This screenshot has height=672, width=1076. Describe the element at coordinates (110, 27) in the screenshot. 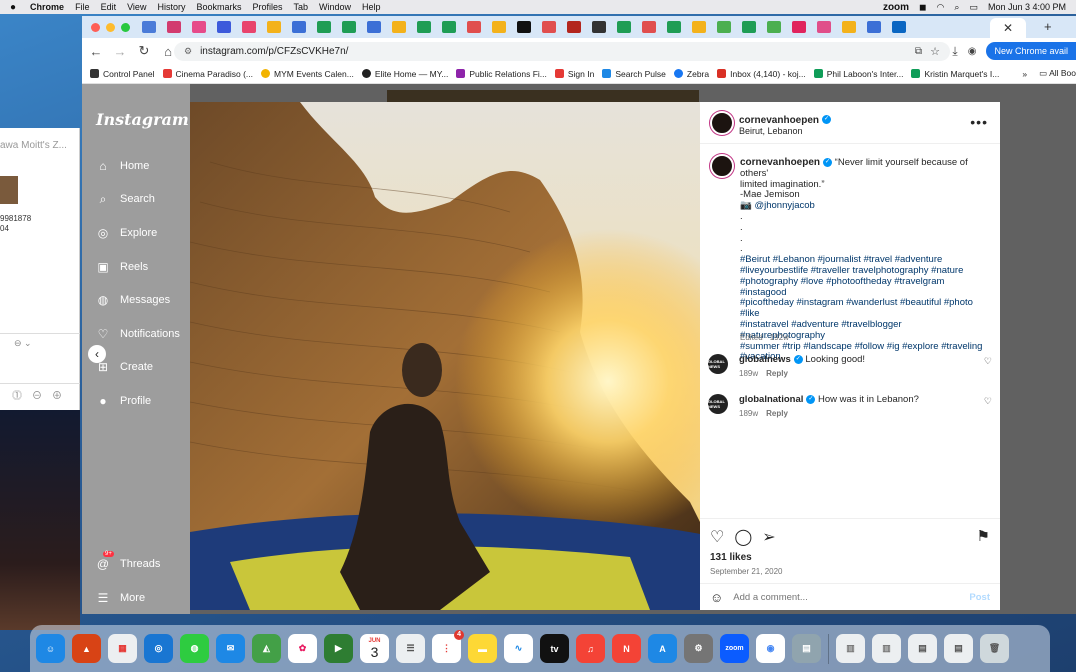

I see `minimize-window-button` at that location.